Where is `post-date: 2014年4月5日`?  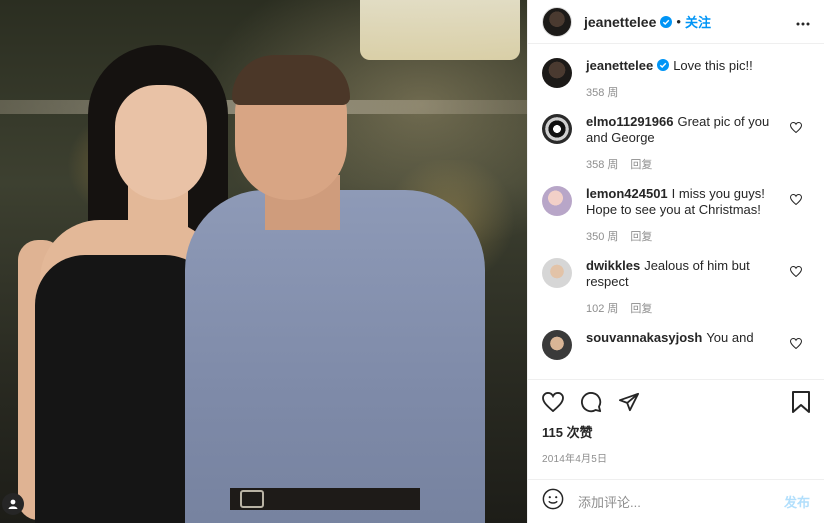
post-date: 2014年4月5日 is located at coordinates (575, 459).